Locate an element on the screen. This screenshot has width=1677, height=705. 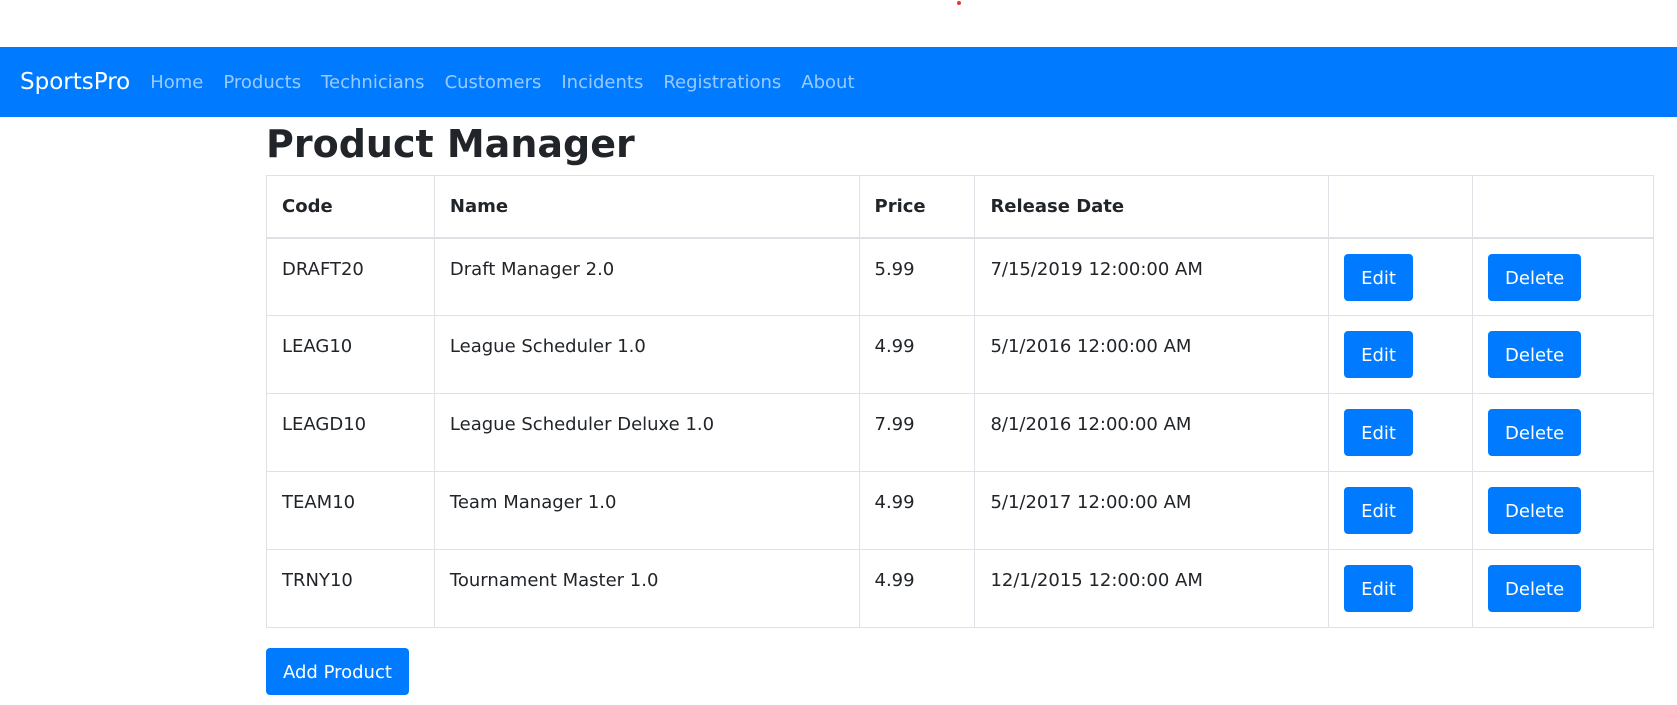
cell-code: TEAM10 is located at coordinates (350, 510).